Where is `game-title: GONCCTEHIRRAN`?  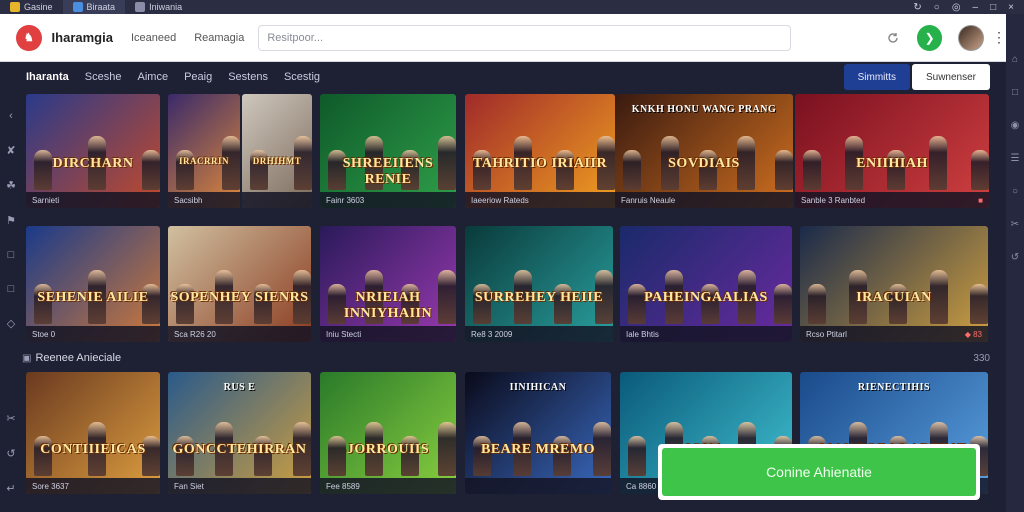
game-title: GONCCTEHIRRAN is located at coordinates (239, 449).